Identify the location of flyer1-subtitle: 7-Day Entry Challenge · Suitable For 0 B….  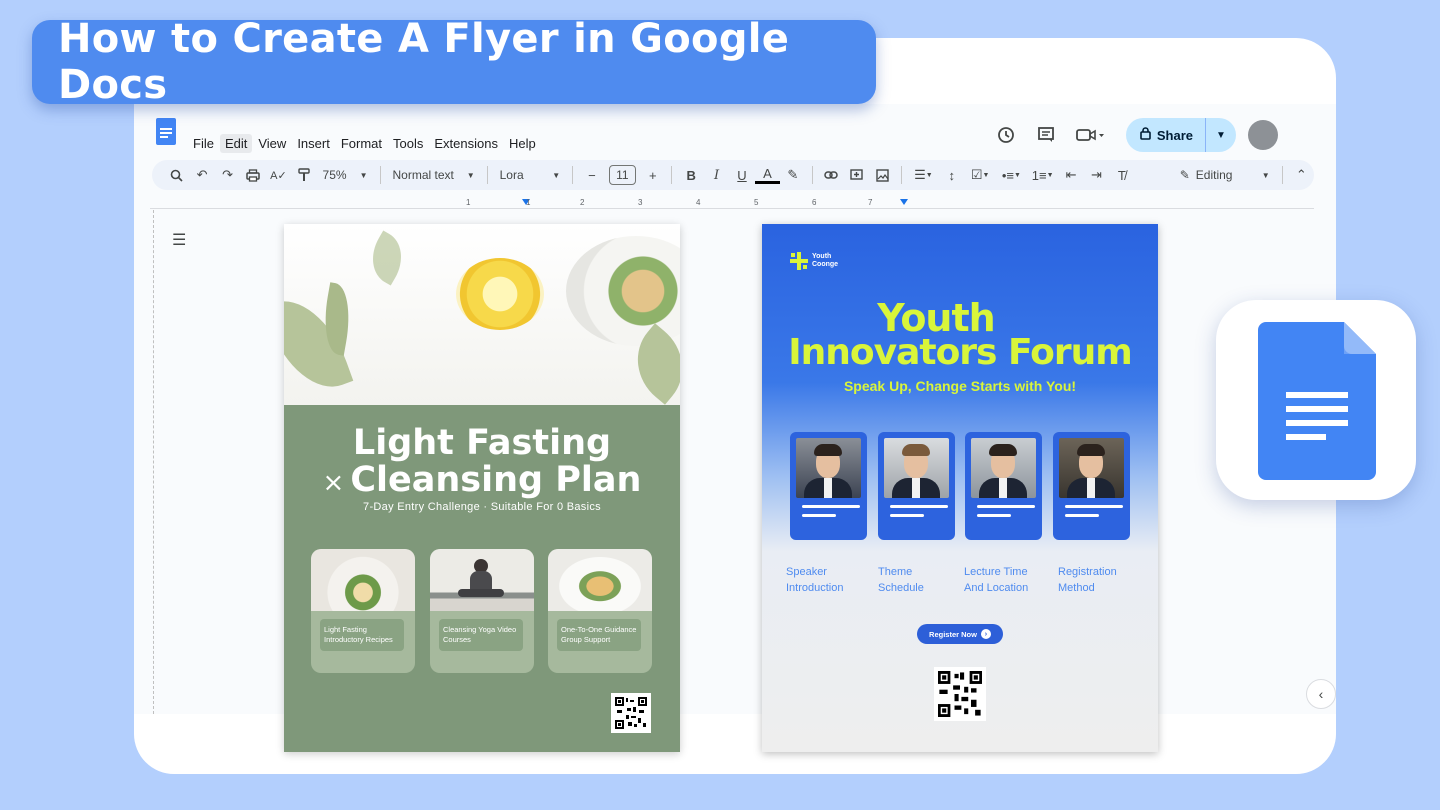
(482, 507).